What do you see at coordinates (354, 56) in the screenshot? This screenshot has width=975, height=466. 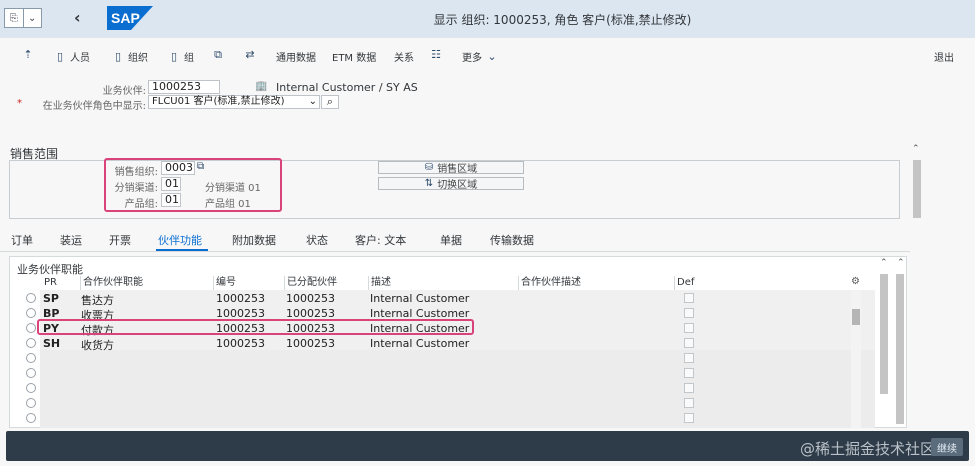 I see `etm-data-button: ETM 数据` at bounding box center [354, 56].